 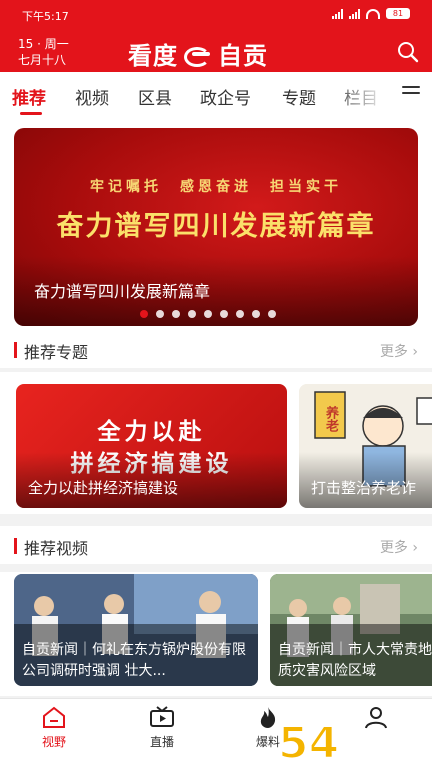 I want to click on tab-video: 视频, so click(x=92, y=96).